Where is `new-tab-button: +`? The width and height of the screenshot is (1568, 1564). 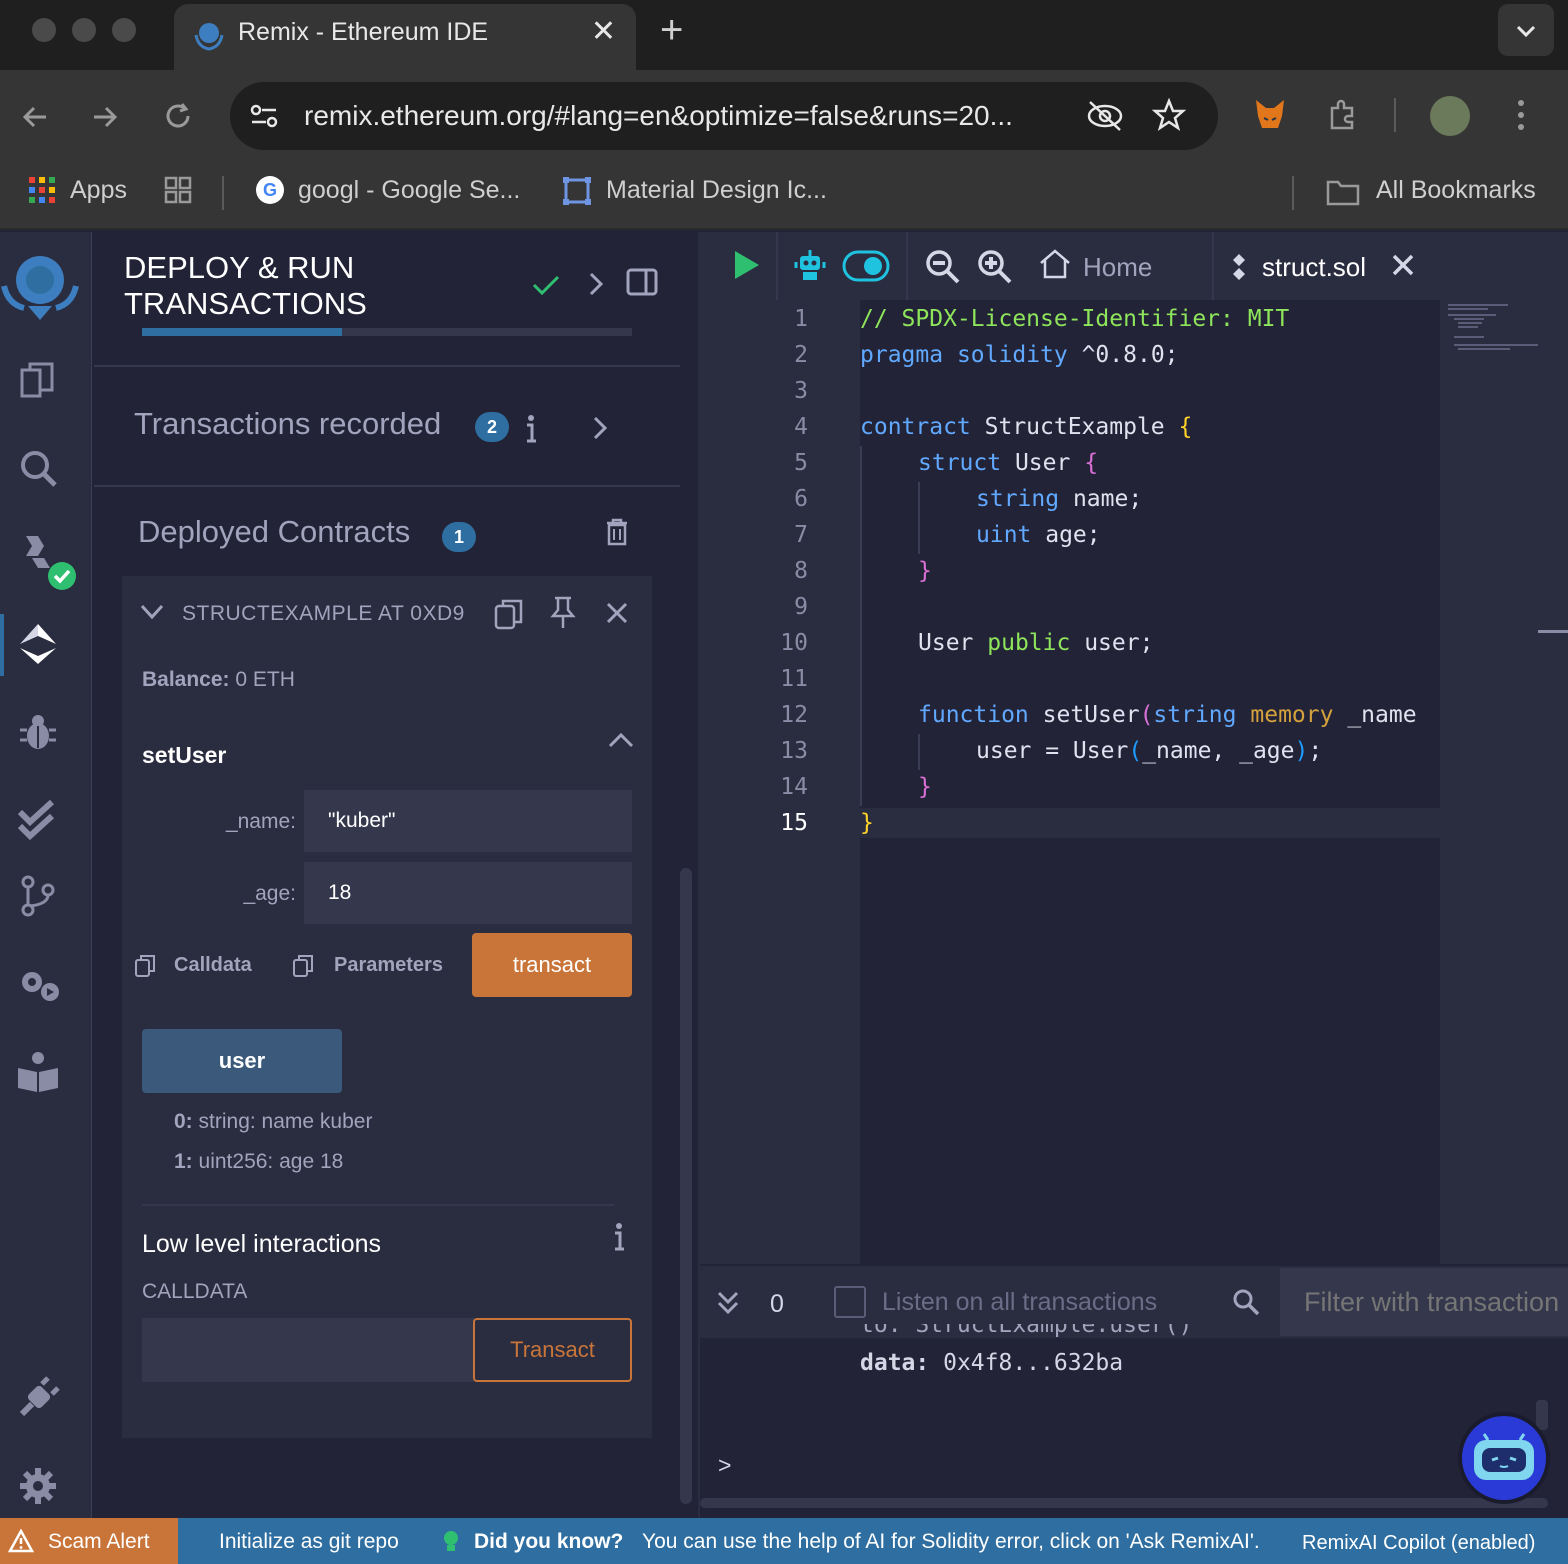
new-tab-button: + is located at coordinates (671, 30).